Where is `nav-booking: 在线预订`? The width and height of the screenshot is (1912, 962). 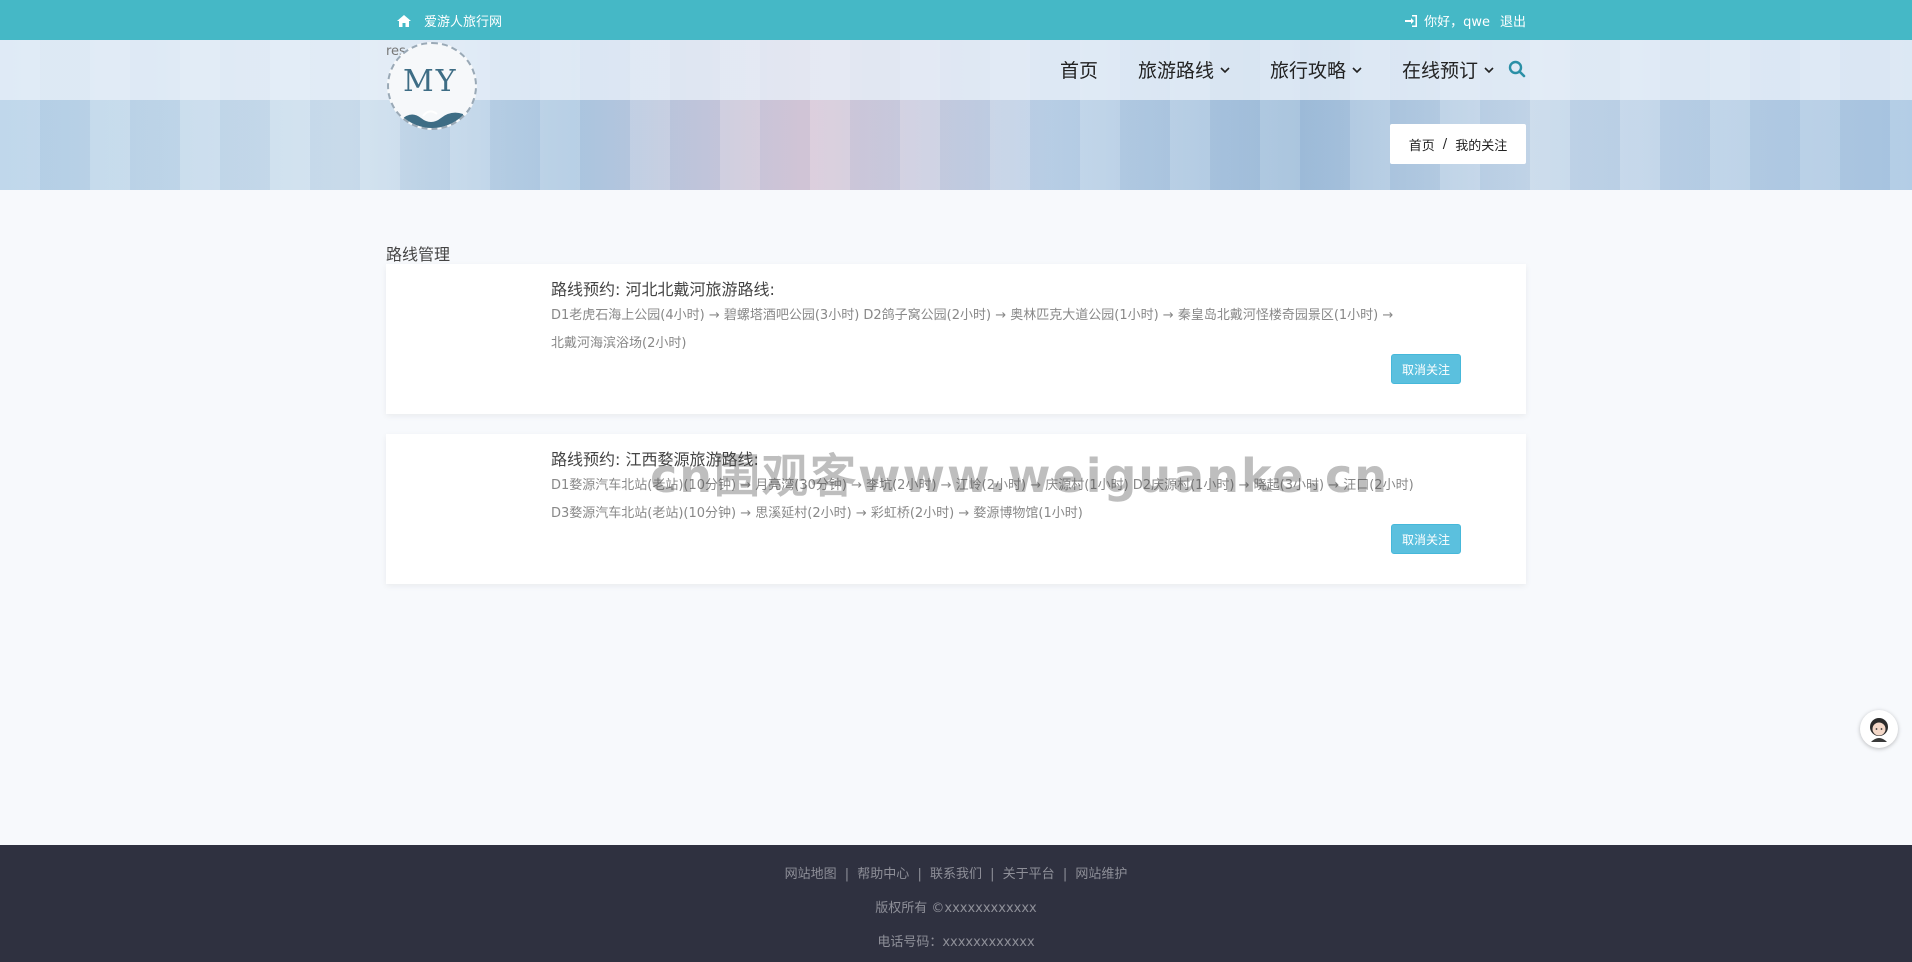 nav-booking: 在线预订 is located at coordinates (1448, 69).